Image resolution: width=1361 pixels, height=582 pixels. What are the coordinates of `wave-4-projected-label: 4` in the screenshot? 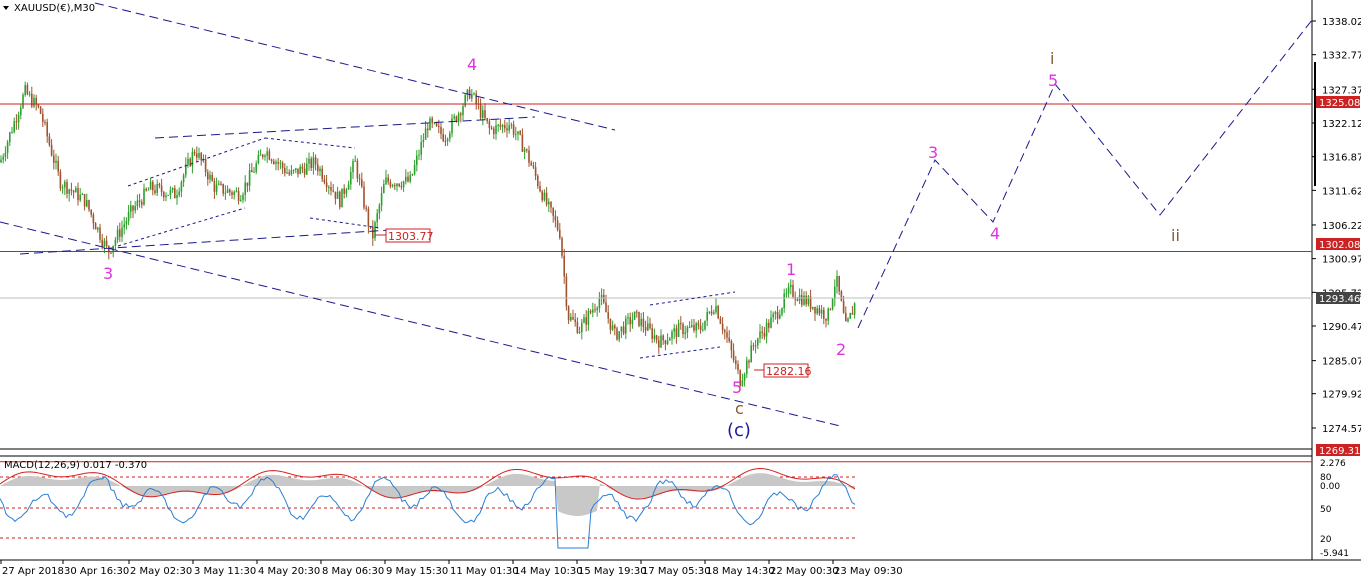 It's located at (995, 233).